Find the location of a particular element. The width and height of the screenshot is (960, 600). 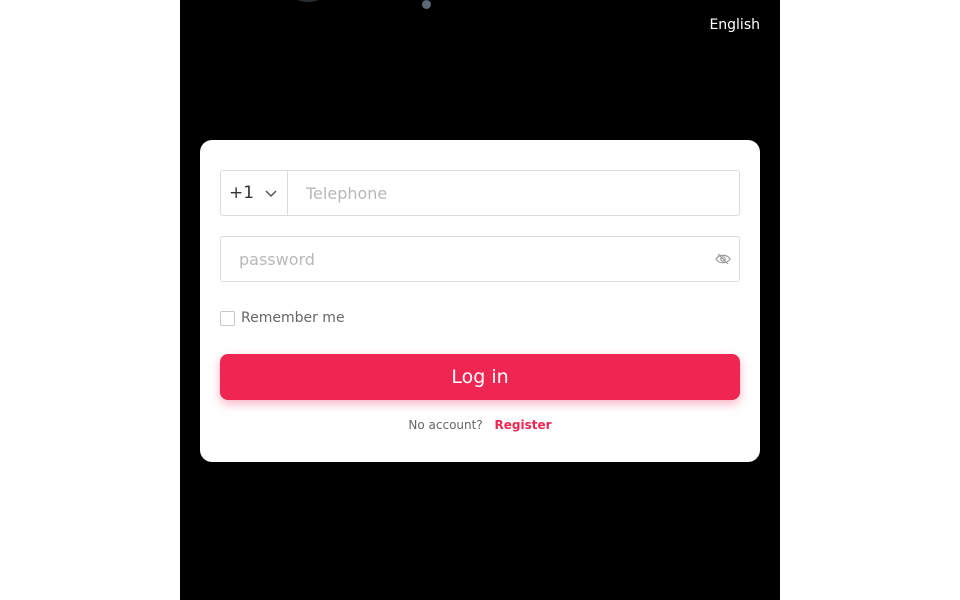

remember-me: Remember me is located at coordinates (282, 318).